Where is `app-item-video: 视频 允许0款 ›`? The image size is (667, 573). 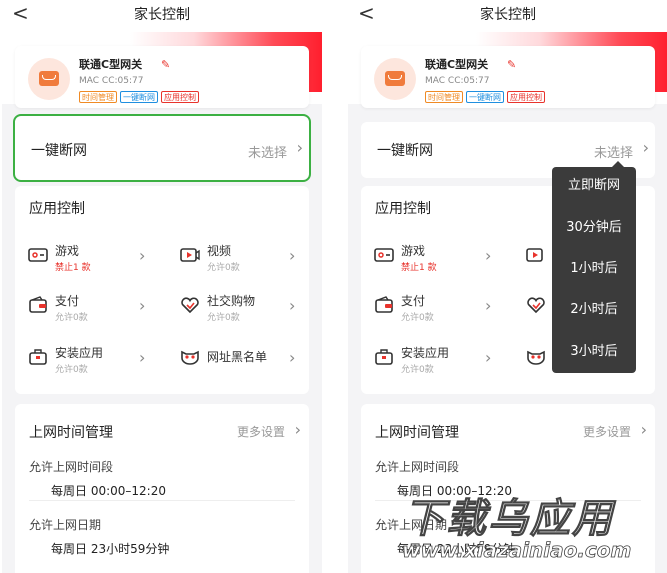
app-item-video: 视频 允许0款 › is located at coordinates (249, 260).